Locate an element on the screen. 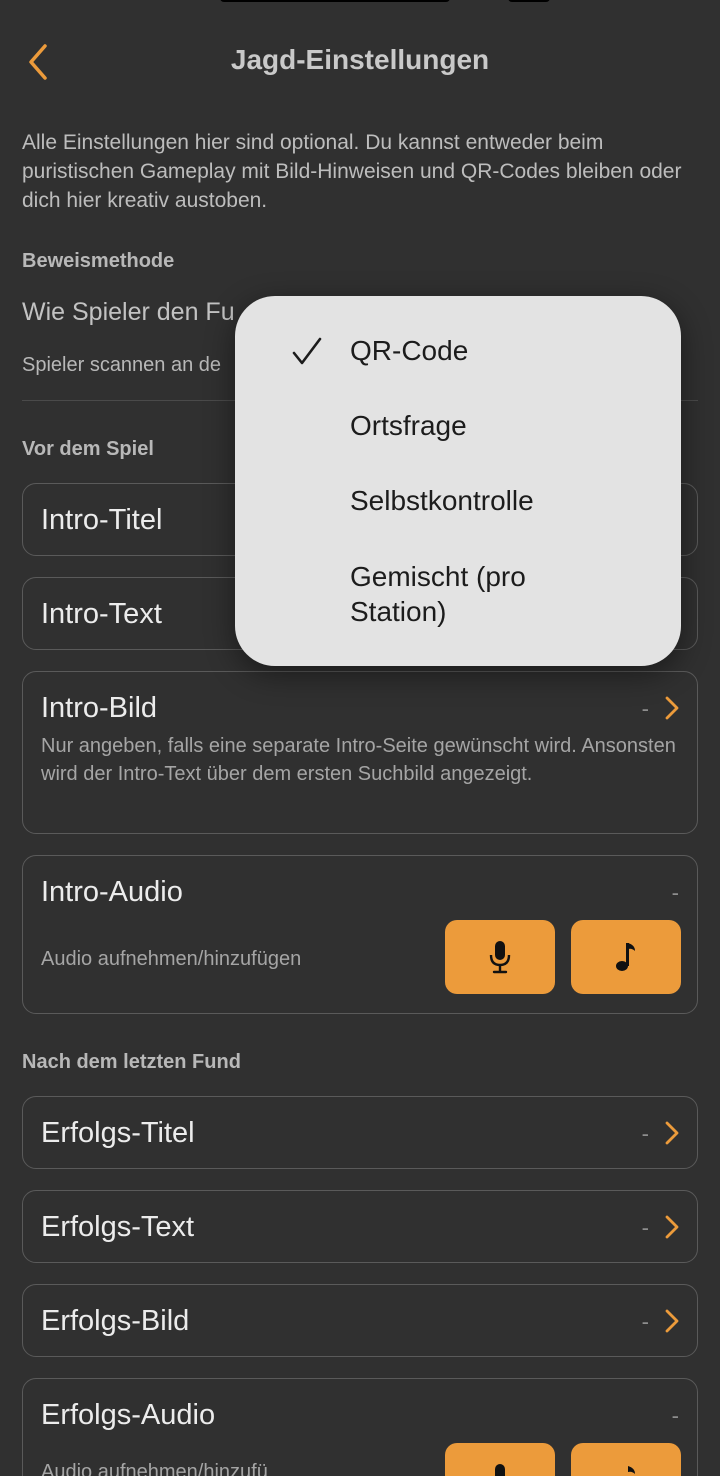  proof-method-title: Wie Spieler den Fu is located at coordinates (128, 312).